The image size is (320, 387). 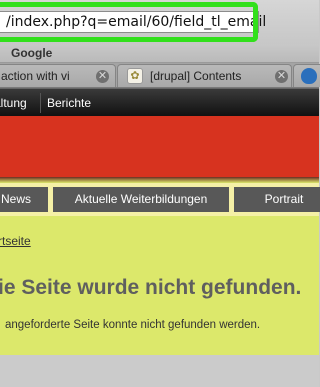 I want to click on tab-drupal, so click(x=306, y=75).